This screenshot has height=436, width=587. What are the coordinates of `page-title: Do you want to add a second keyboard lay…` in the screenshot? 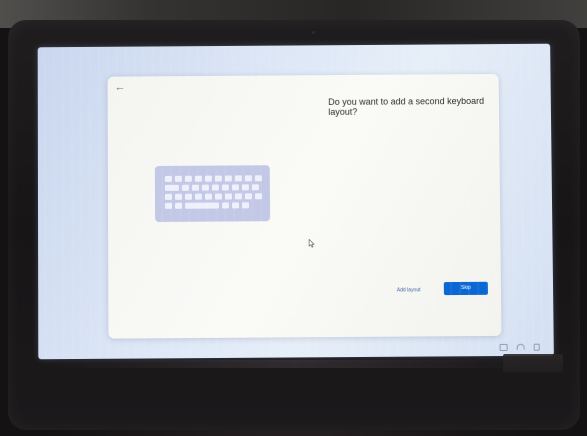 It's located at (408, 106).